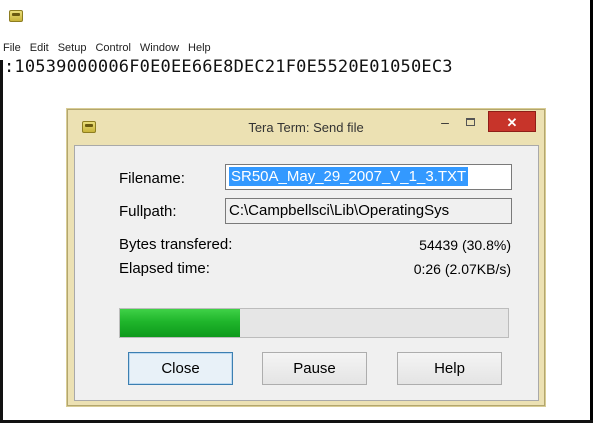  I want to click on elapsed-time-label: Elapsed time:, so click(164, 268).